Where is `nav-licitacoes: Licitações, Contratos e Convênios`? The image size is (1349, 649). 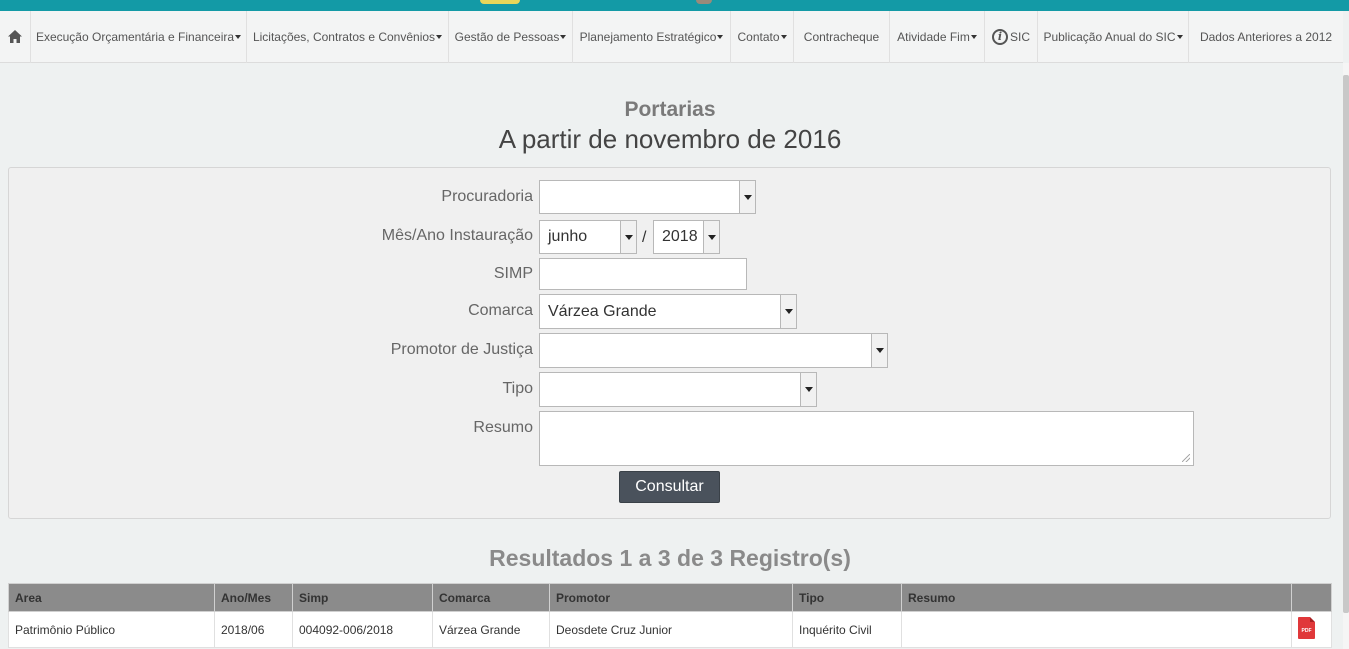 nav-licitacoes: Licitações, Contratos e Convênios is located at coordinates (348, 36).